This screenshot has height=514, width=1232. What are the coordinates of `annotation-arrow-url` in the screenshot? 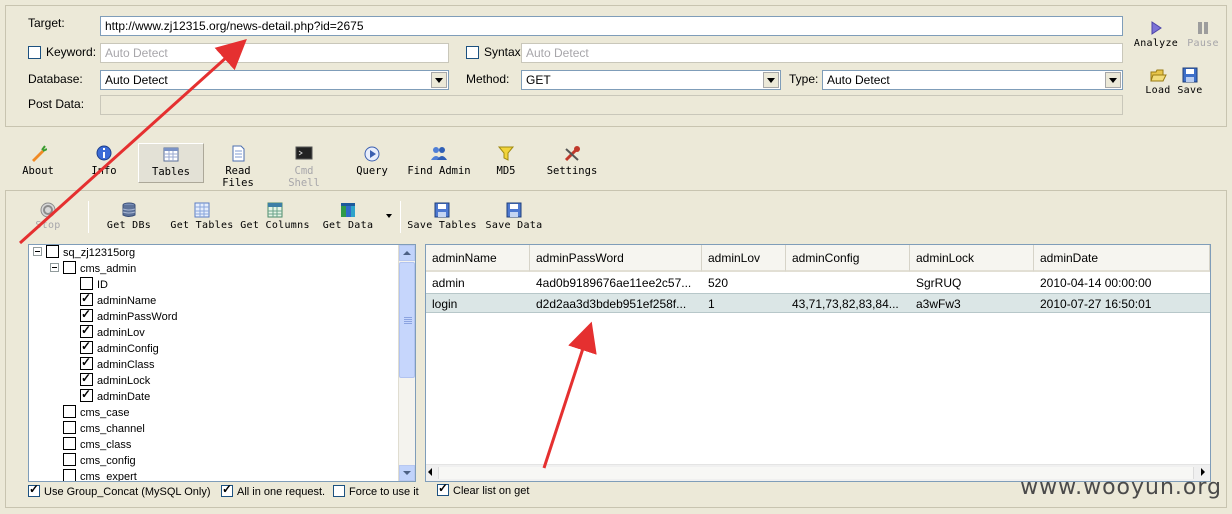 It's located at (132, 141).